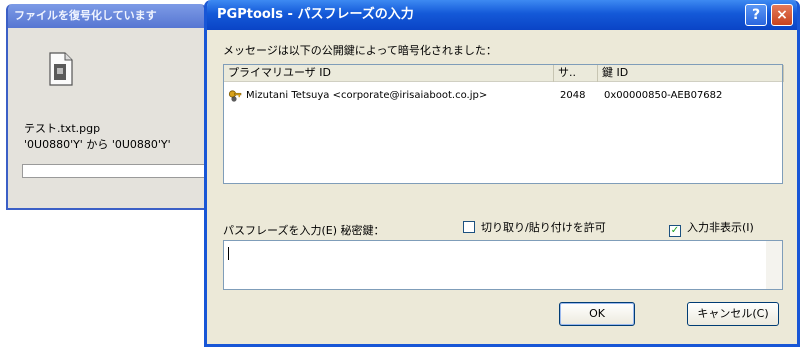 This screenshot has height=347, width=800. Describe the element at coordinates (597, 314) in the screenshot. I see `ok-button: OK` at that location.